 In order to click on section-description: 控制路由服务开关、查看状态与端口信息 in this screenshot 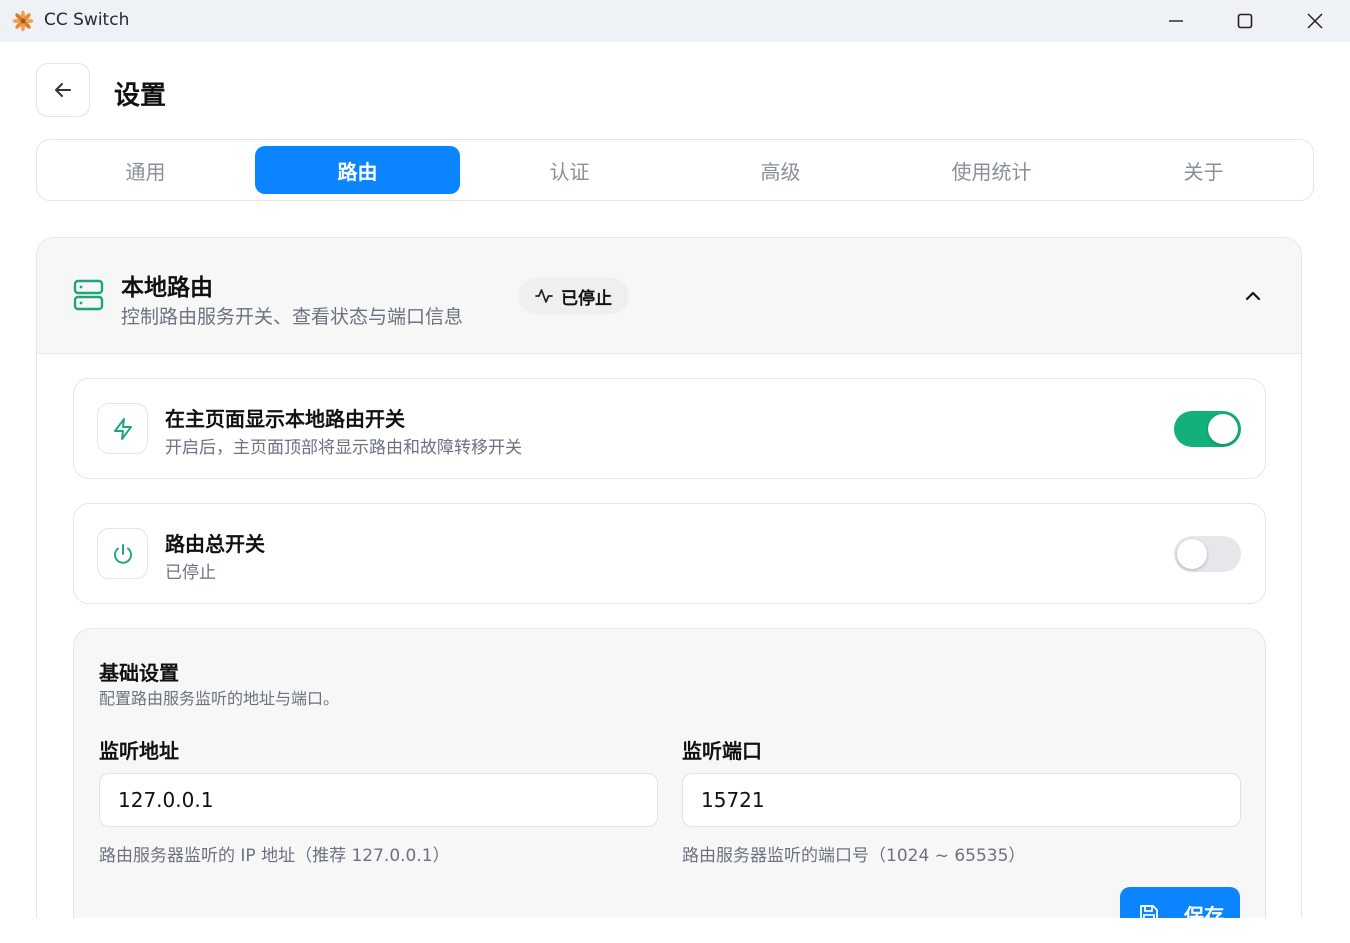, I will do `click(292, 317)`.